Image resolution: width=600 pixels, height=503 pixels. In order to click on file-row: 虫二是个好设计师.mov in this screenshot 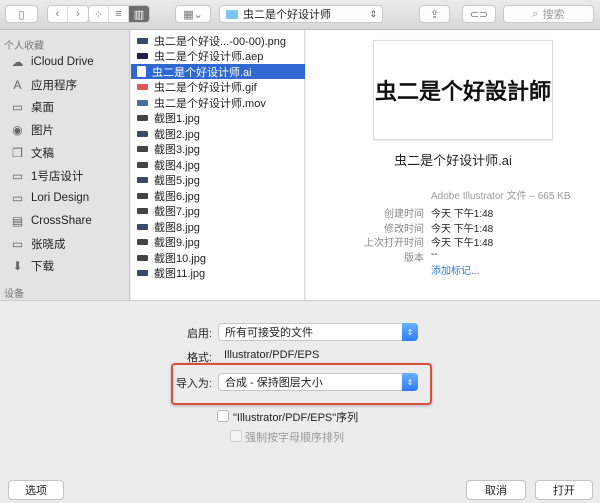, I will do `click(218, 102)`.